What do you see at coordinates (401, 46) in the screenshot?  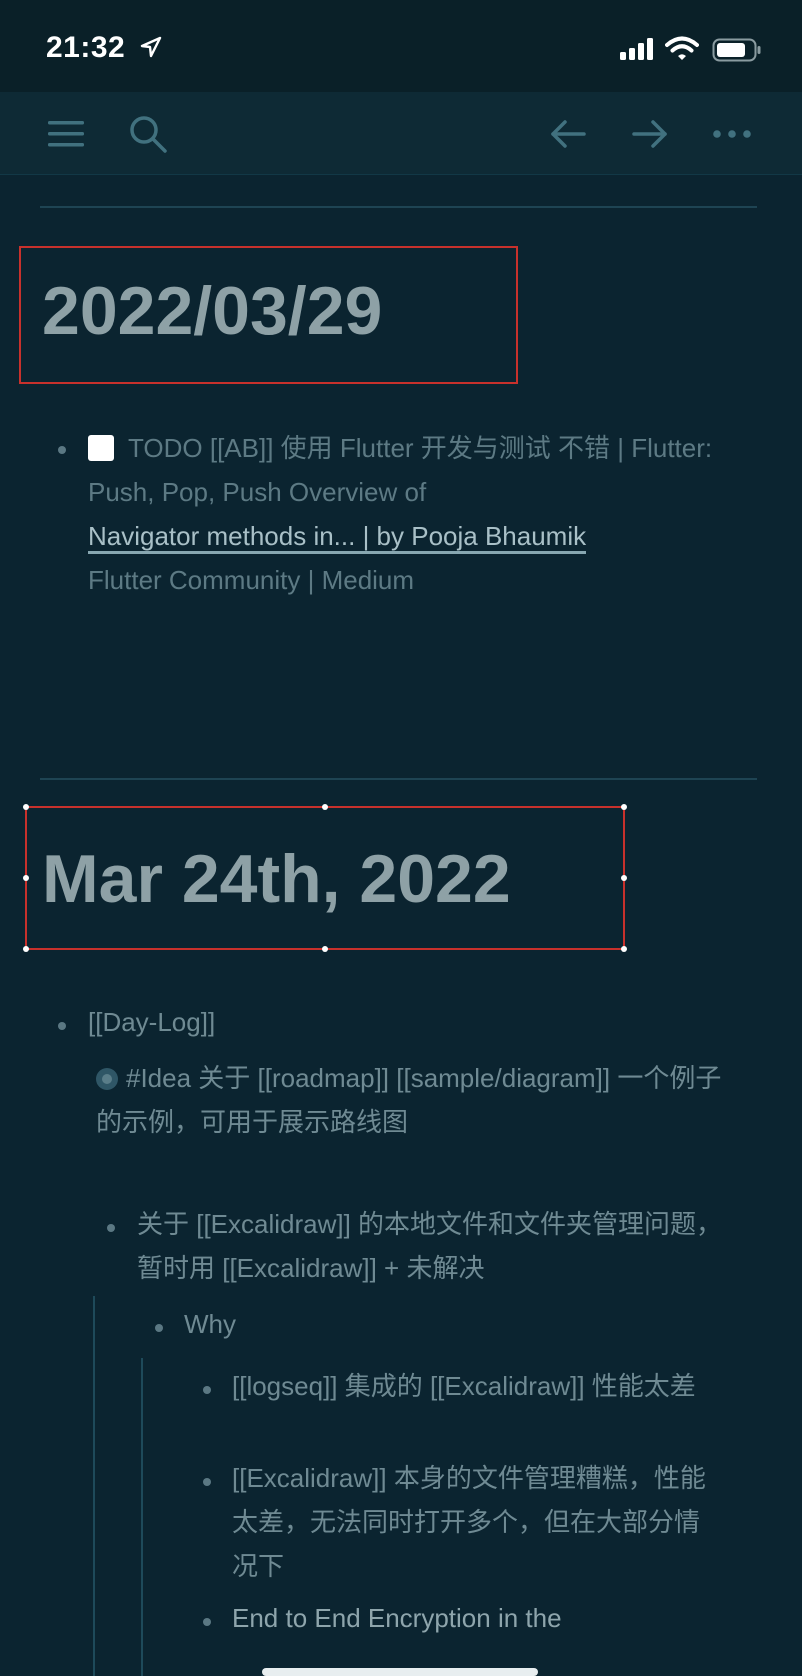 I see `status-bar: 21:32` at bounding box center [401, 46].